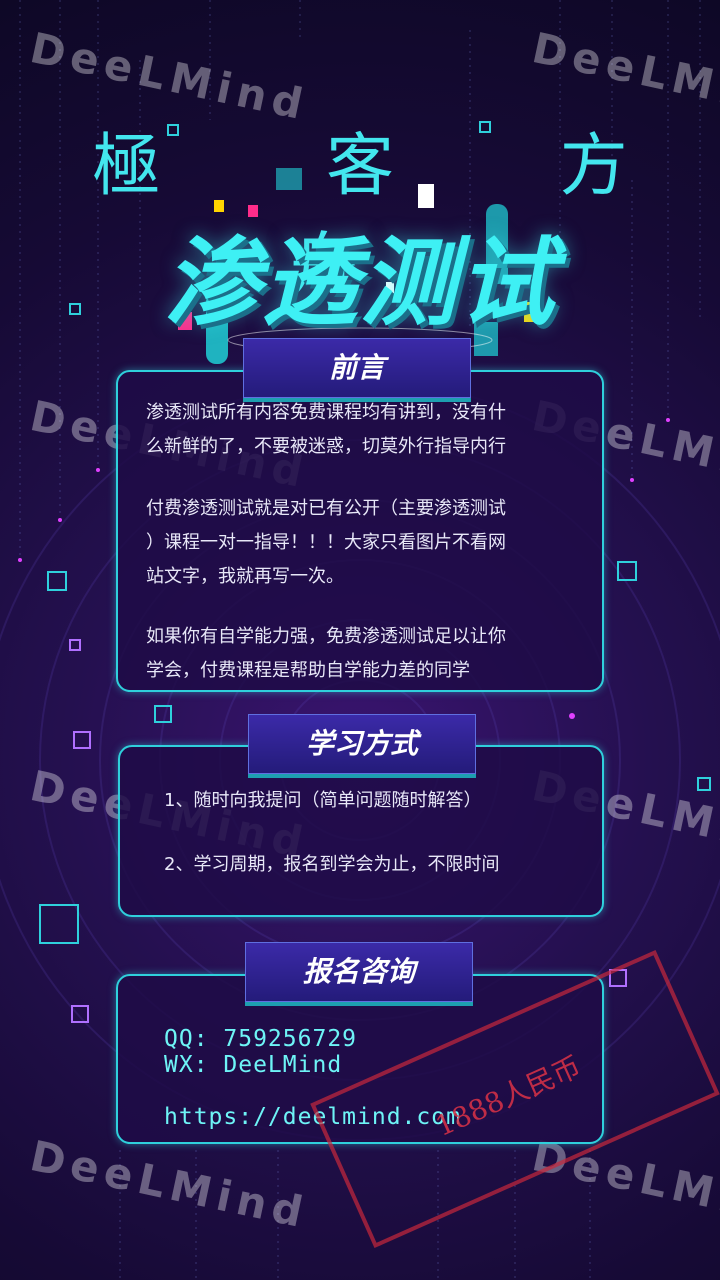  I want to click on intro-line: 么新鲜的了，不要被迷惑，切莫外行指导内行, so click(326, 446).